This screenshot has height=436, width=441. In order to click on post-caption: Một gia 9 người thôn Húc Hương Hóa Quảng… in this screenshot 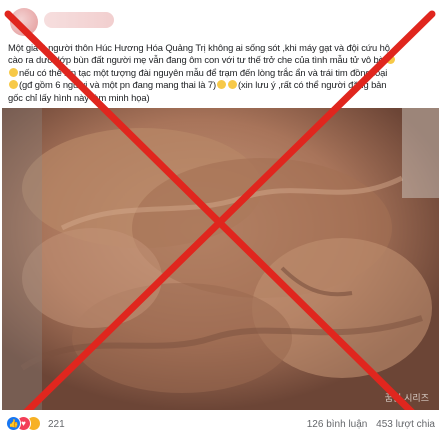, I will do `click(222, 73)`.